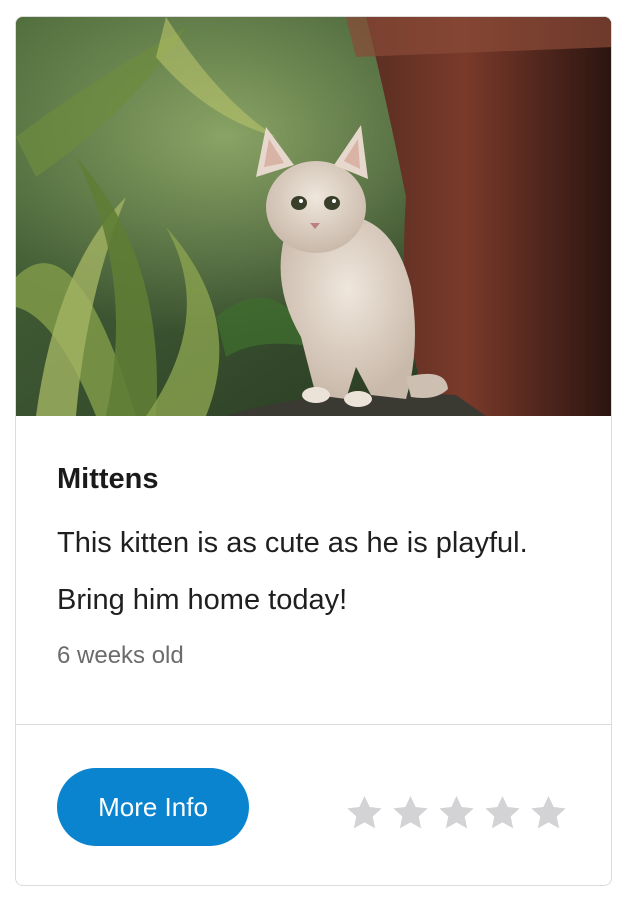 The width and height of the screenshot is (630, 904). I want to click on pet-name: Mittens, so click(108, 479).